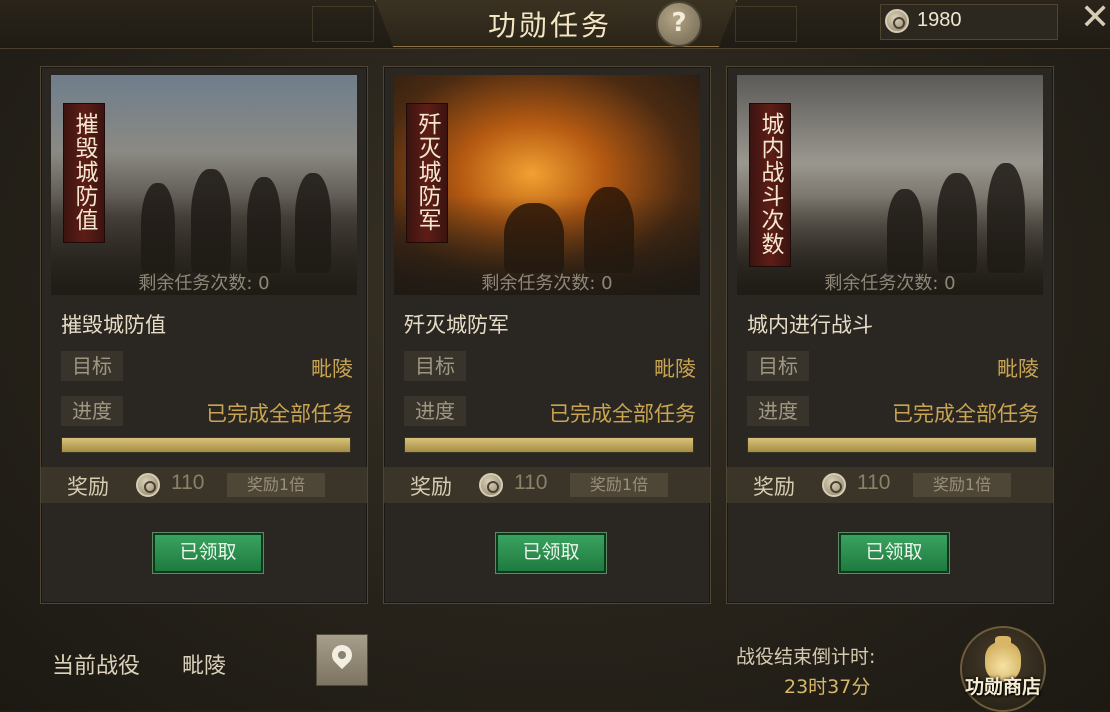 This screenshot has height=712, width=1110. I want to click on task-banner: 城内战斗次数, so click(770, 185).